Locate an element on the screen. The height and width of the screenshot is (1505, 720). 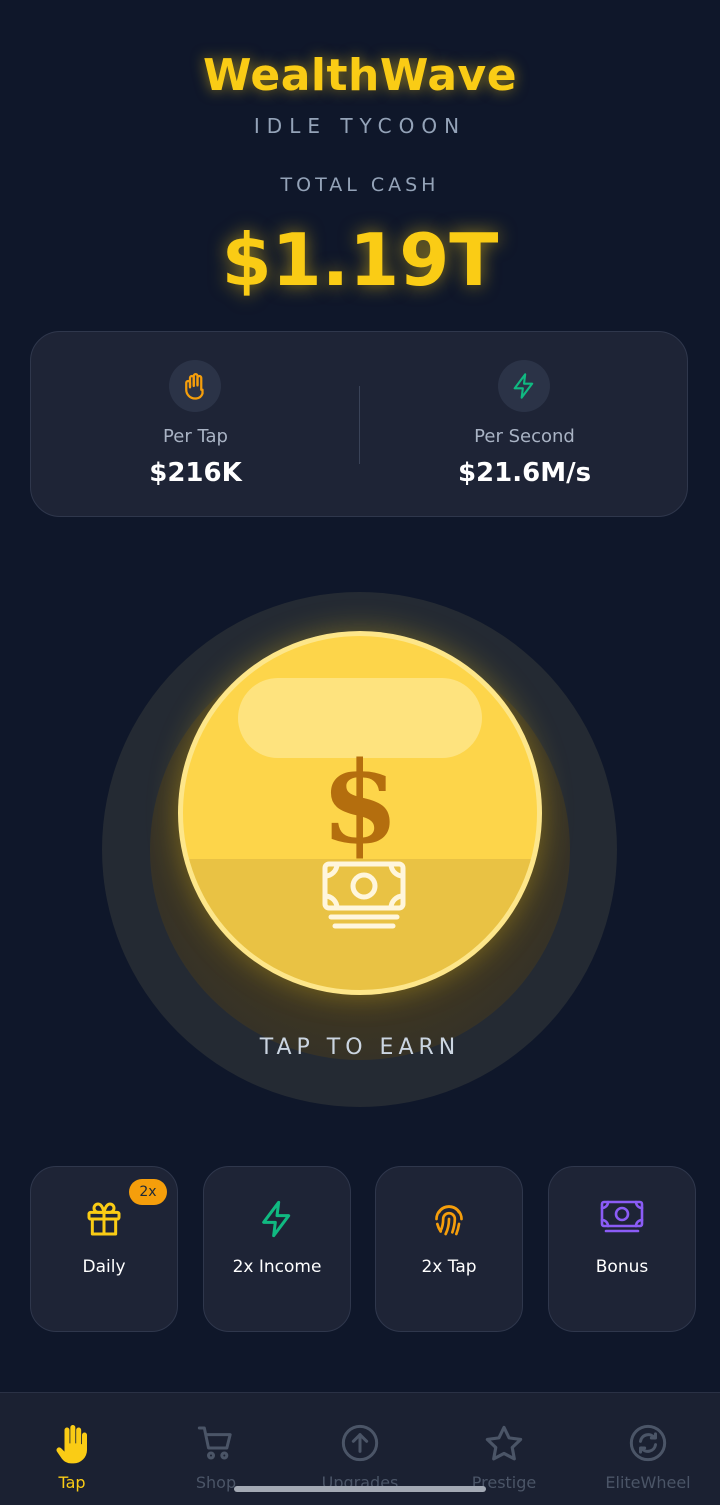
nav-label-elitewheel: EliteWheel is located at coordinates (648, 1482).